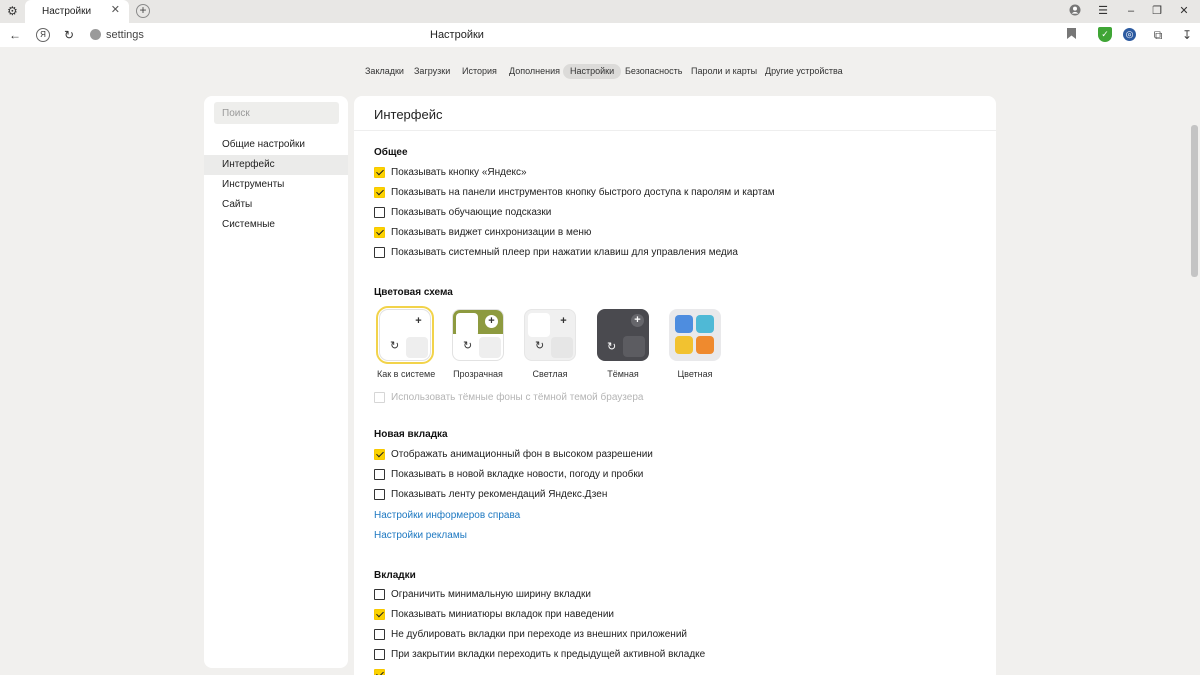 Image resolution: width=1200 pixels, height=675 pixels. Describe the element at coordinates (491, 594) in the screenshot. I see `option-label: Ограничить минимальную ширину вкладки` at that location.